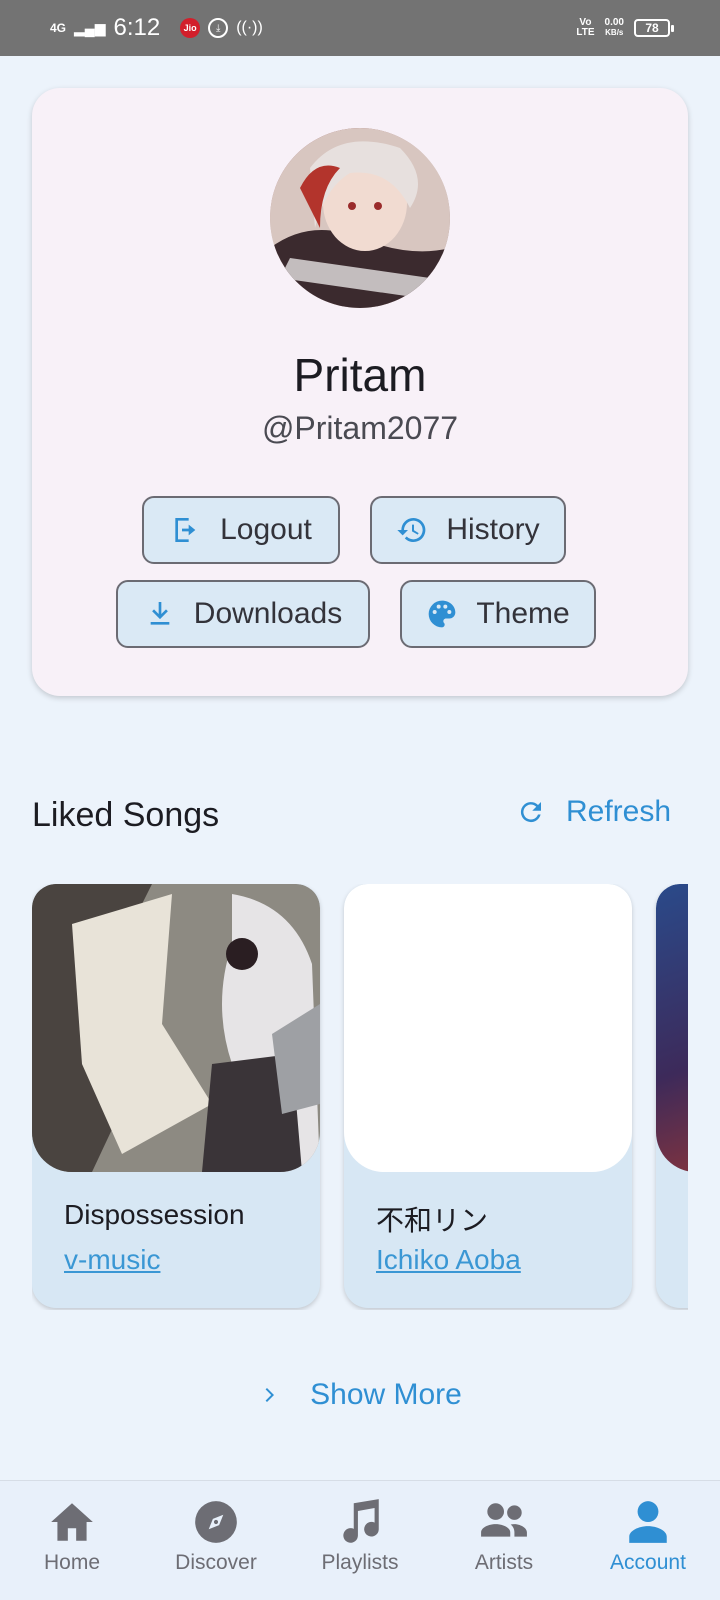  I want to click on liked-songs-title: Liked Songs, so click(126, 815).